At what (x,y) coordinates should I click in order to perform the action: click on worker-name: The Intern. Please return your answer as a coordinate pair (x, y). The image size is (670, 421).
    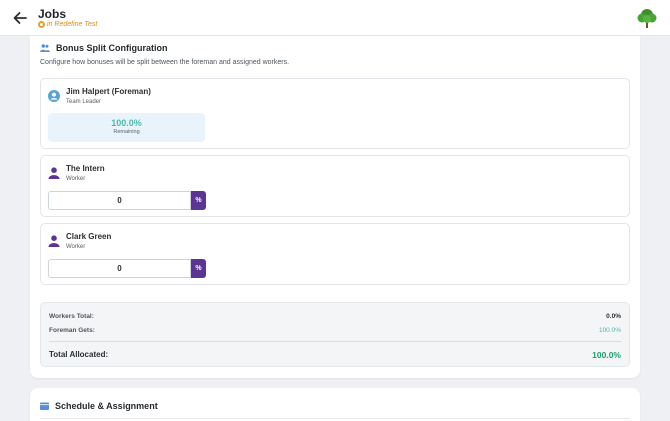
    Looking at the image, I should click on (85, 168).